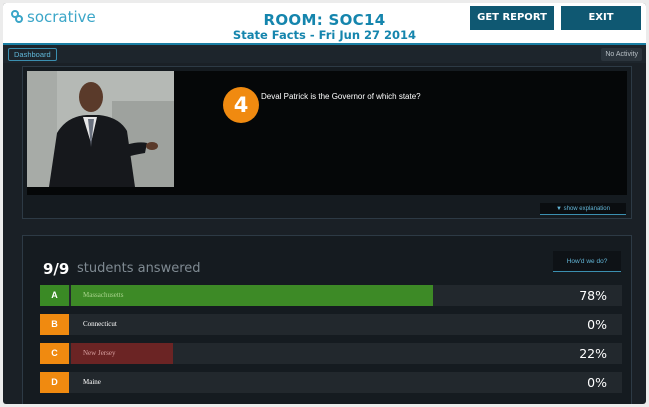 This screenshot has height=407, width=649. Describe the element at coordinates (331, 324) in the screenshot. I see `answer-row-b: B Connecticut 0%` at that location.